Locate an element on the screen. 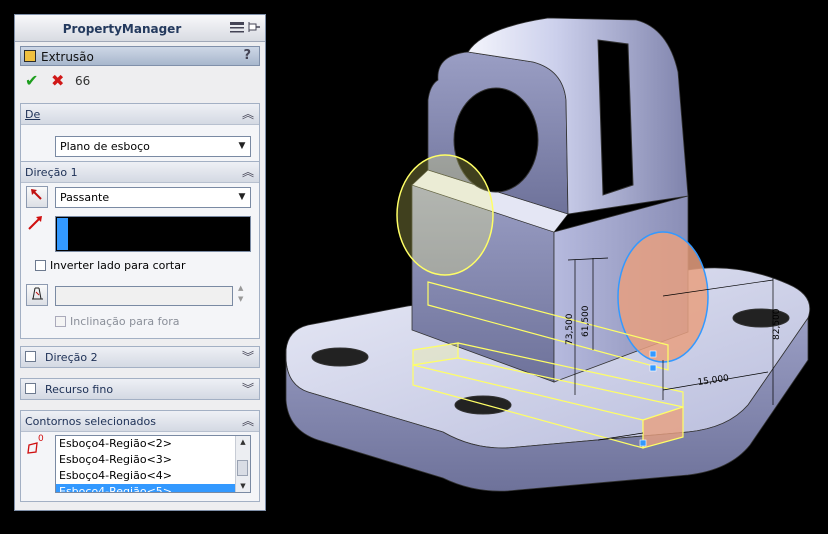  panel-title: PropertyManager is located at coordinates (122, 29).